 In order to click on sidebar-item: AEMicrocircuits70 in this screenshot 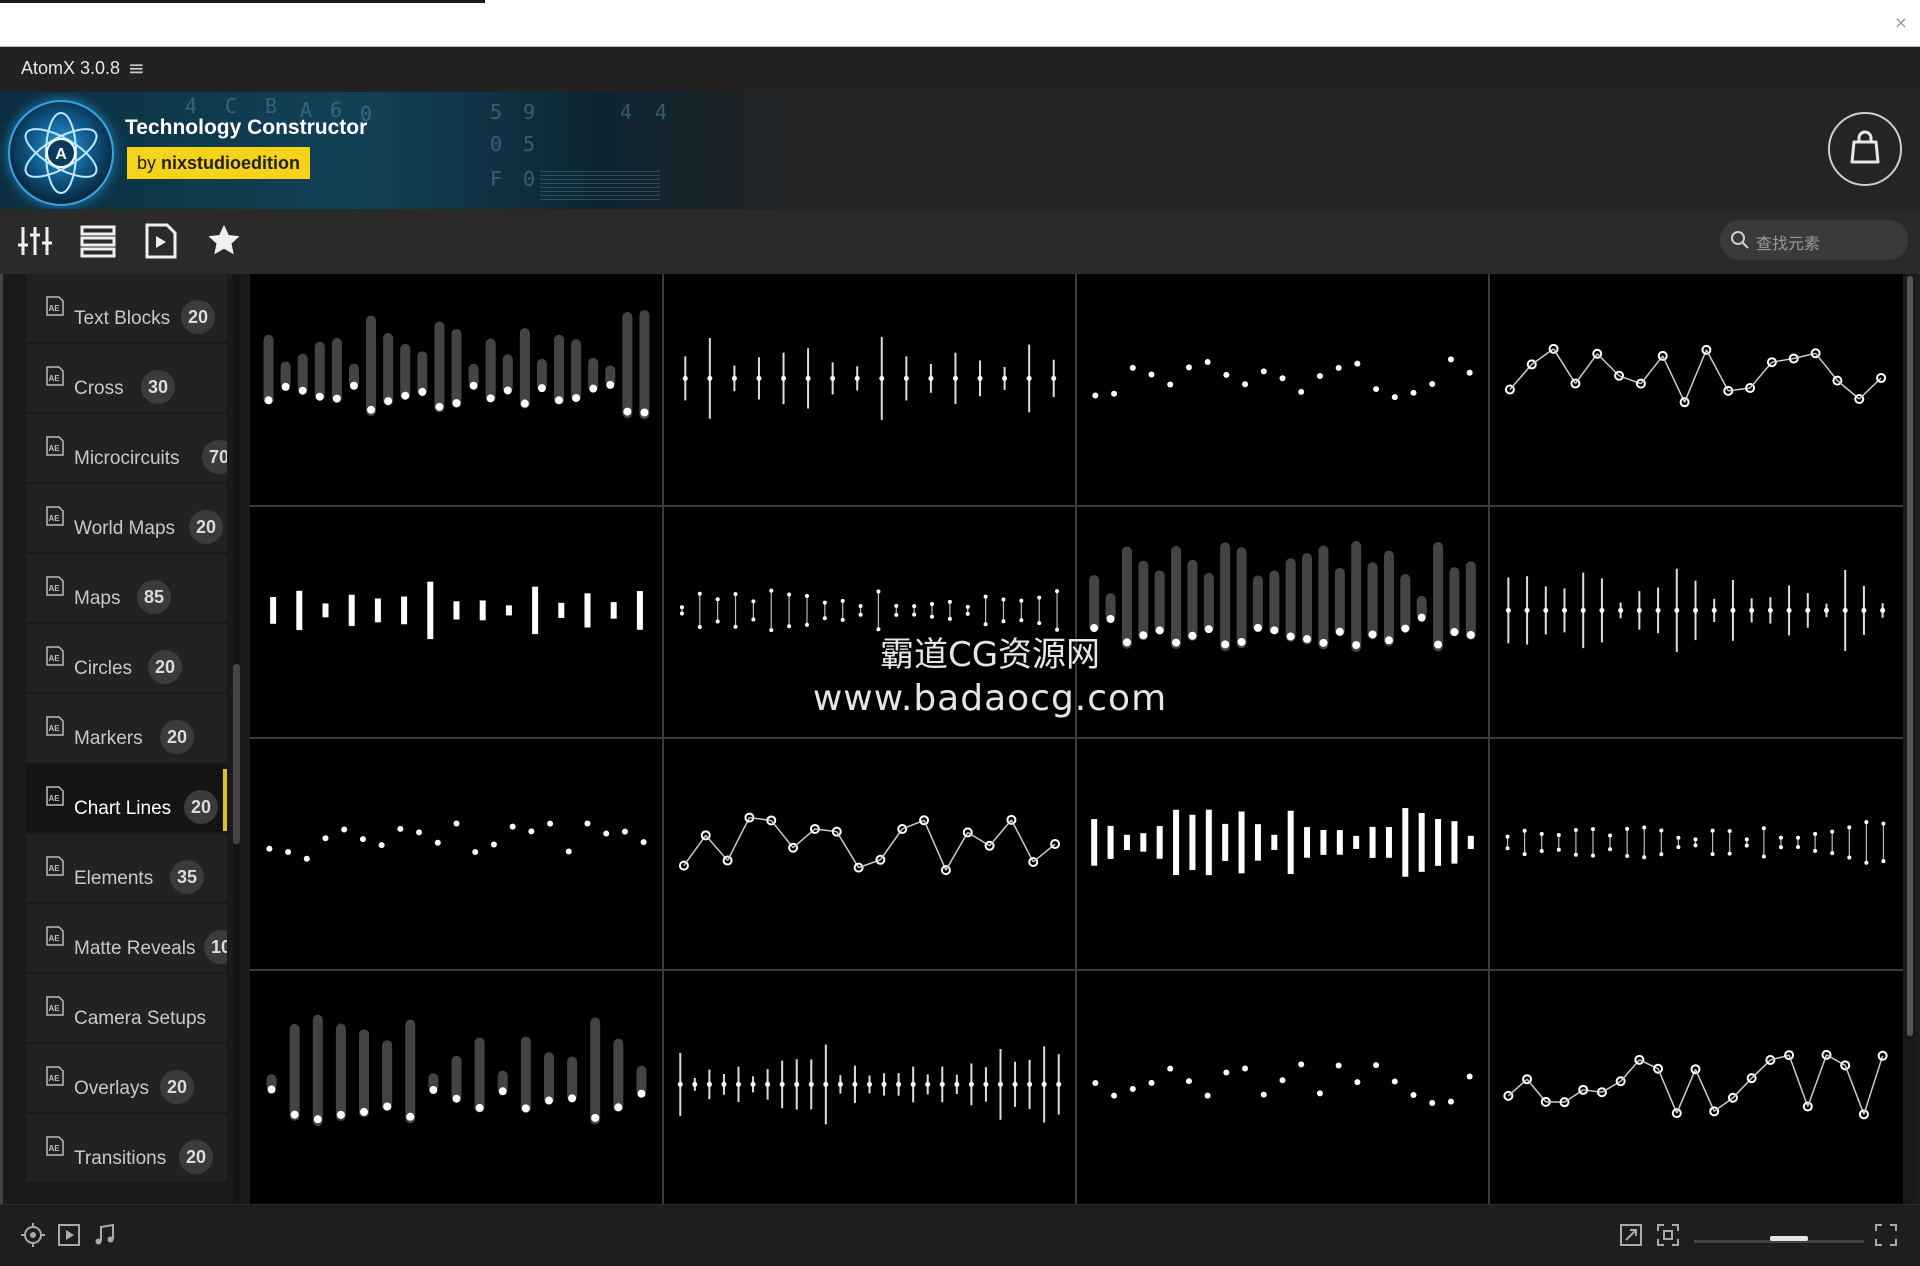, I will do `click(127, 448)`.